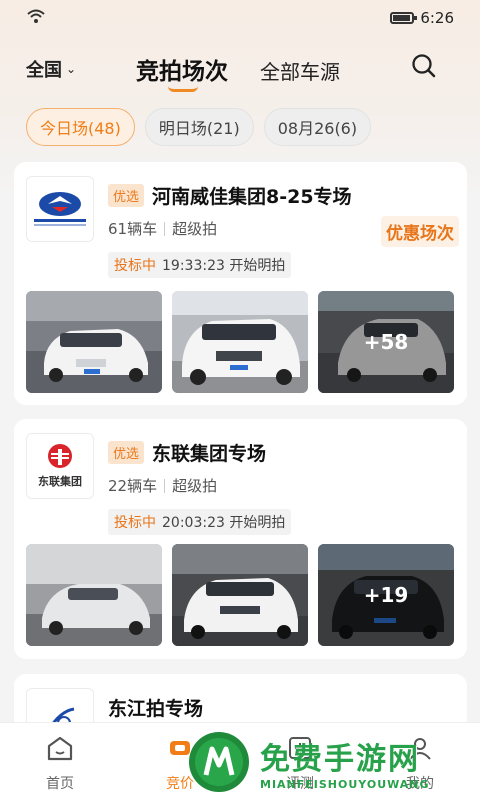 Image resolution: width=480 pixels, height=800 pixels. What do you see at coordinates (317, 127) in the screenshot?
I see `chip-aug26: 08月26(6)` at bounding box center [317, 127].